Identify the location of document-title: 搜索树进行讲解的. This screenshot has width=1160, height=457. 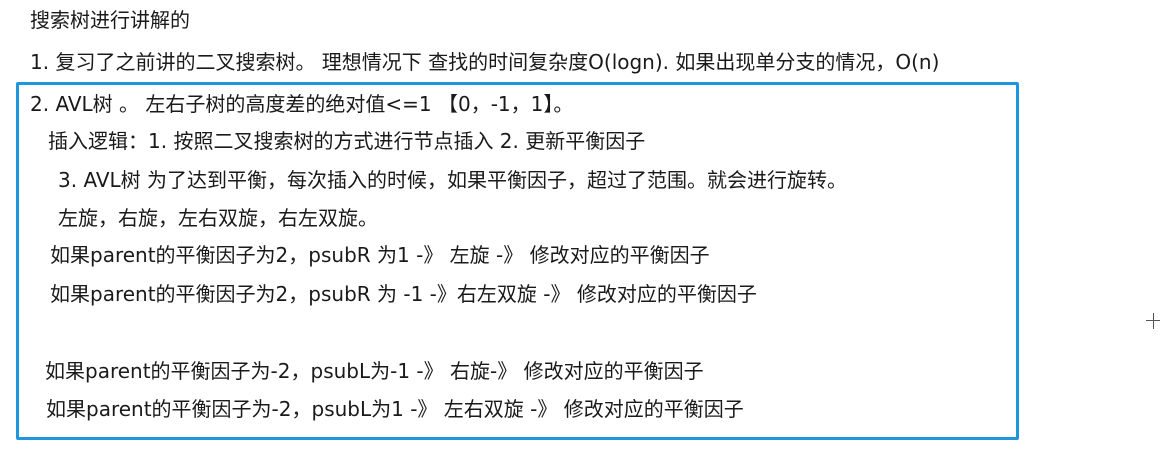
(110, 20).